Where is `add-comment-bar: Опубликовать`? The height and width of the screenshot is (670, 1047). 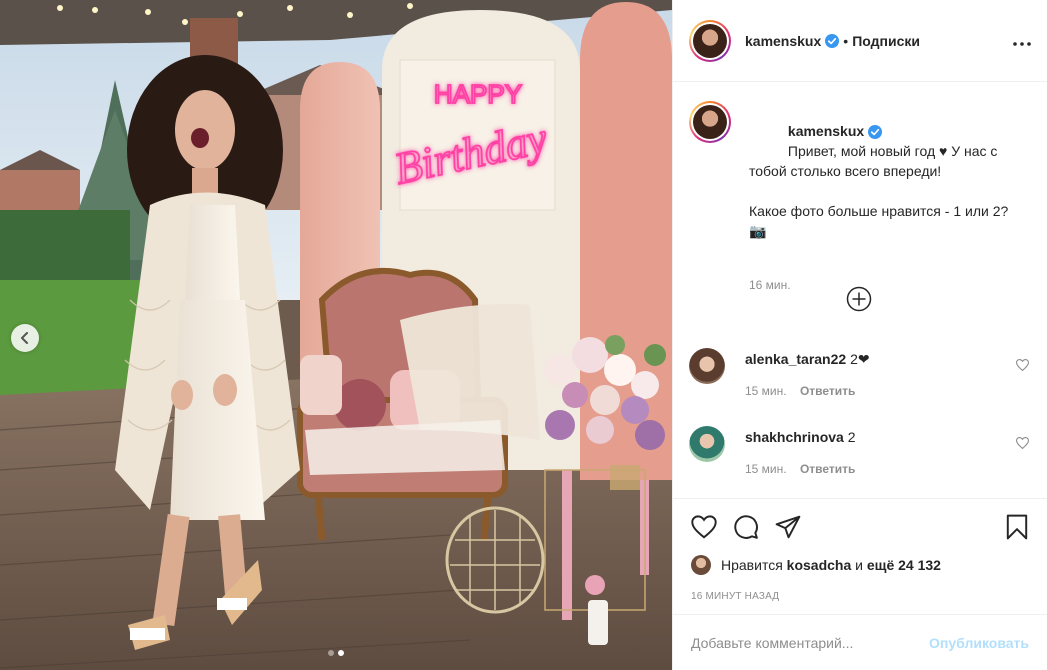 add-comment-bar: Опубликовать is located at coordinates (860, 642).